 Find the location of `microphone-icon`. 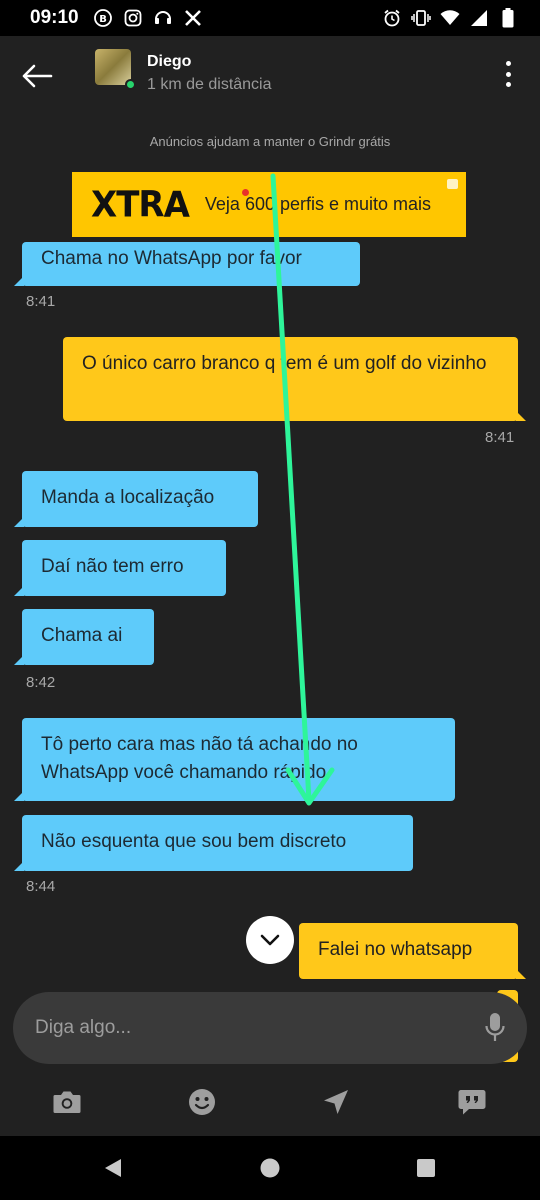

microphone-icon is located at coordinates (495, 1028).